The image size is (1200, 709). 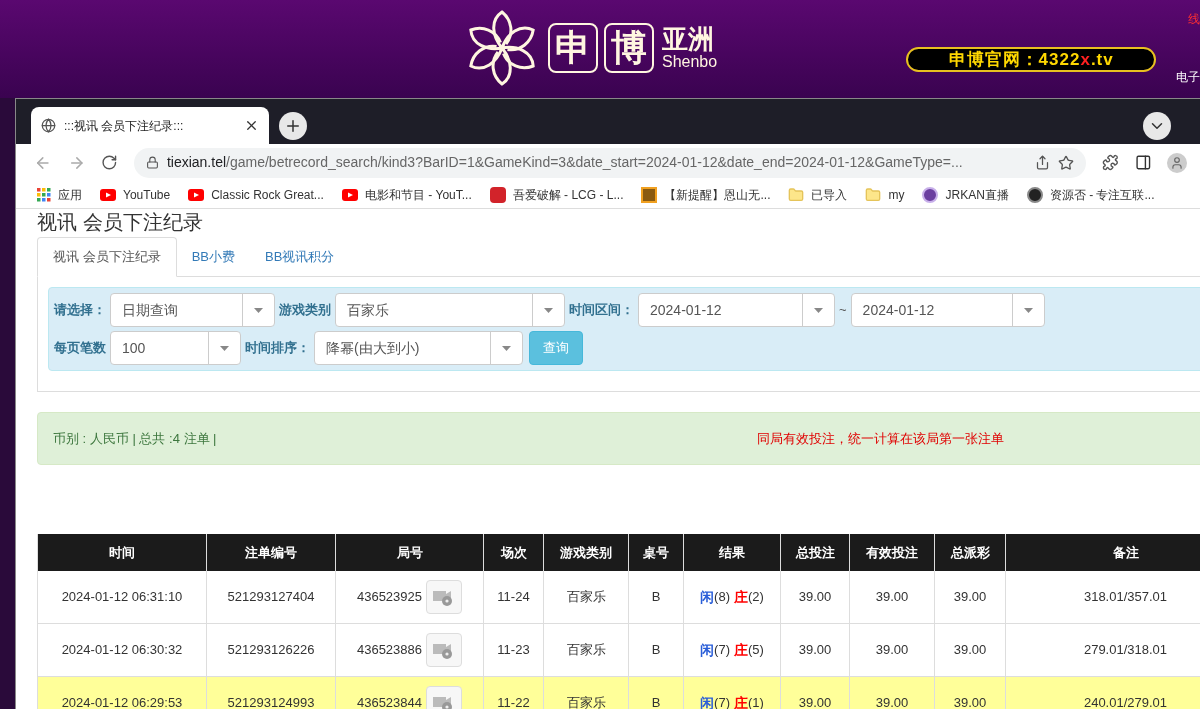 What do you see at coordinates (601, 310) in the screenshot?
I see `filter-label: 时间区间：` at bounding box center [601, 310].